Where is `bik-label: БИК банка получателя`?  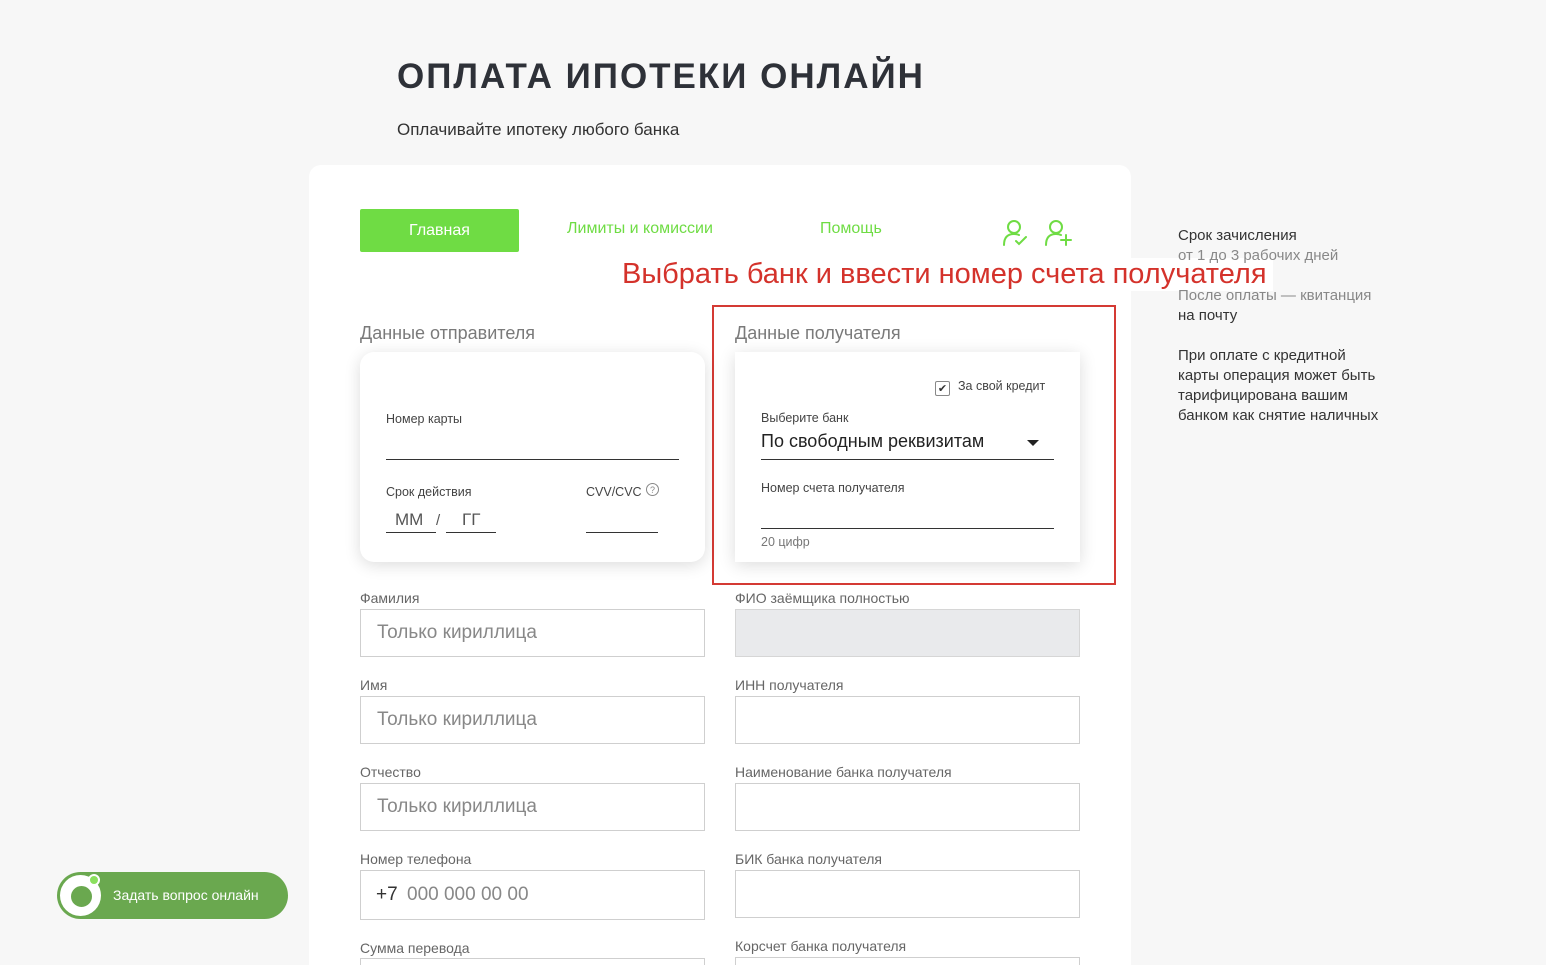
bik-label: БИК банка получателя is located at coordinates (808, 859).